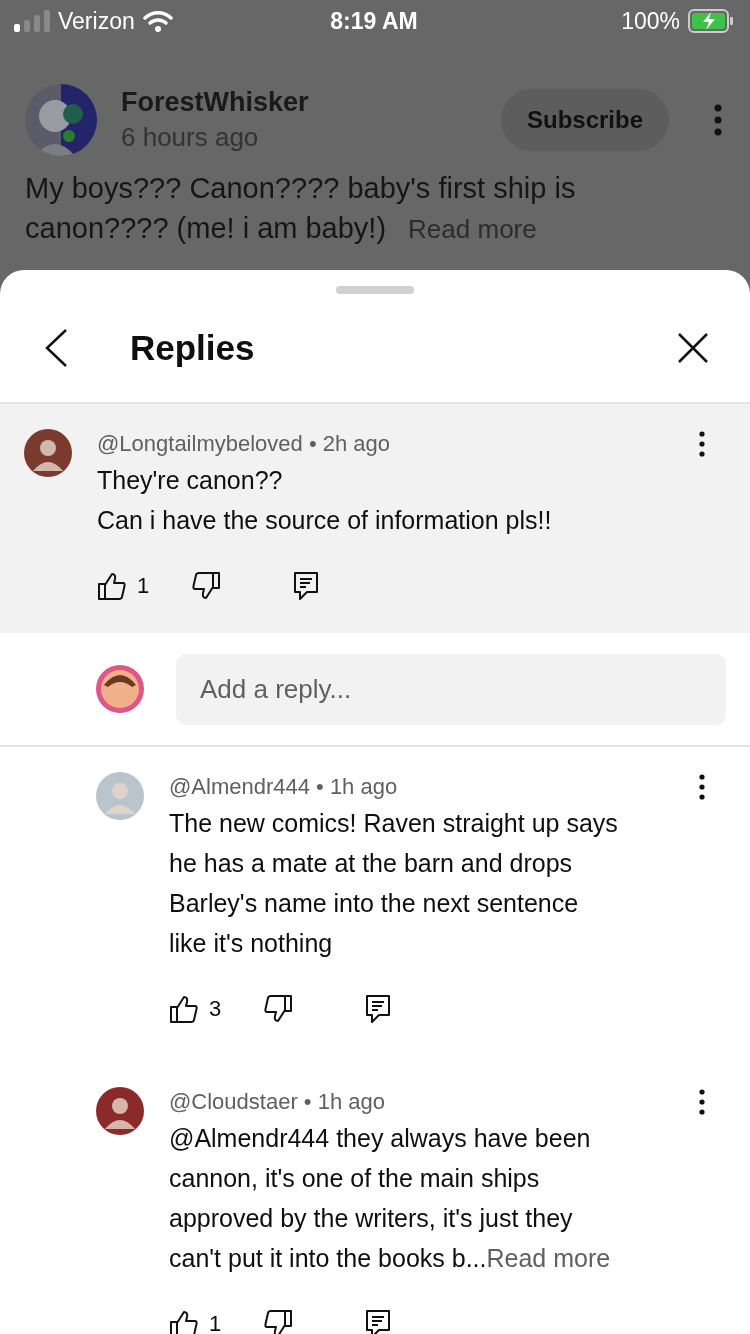 The image size is (750, 1334). What do you see at coordinates (693, 348) in the screenshot?
I see `close-icon` at bounding box center [693, 348].